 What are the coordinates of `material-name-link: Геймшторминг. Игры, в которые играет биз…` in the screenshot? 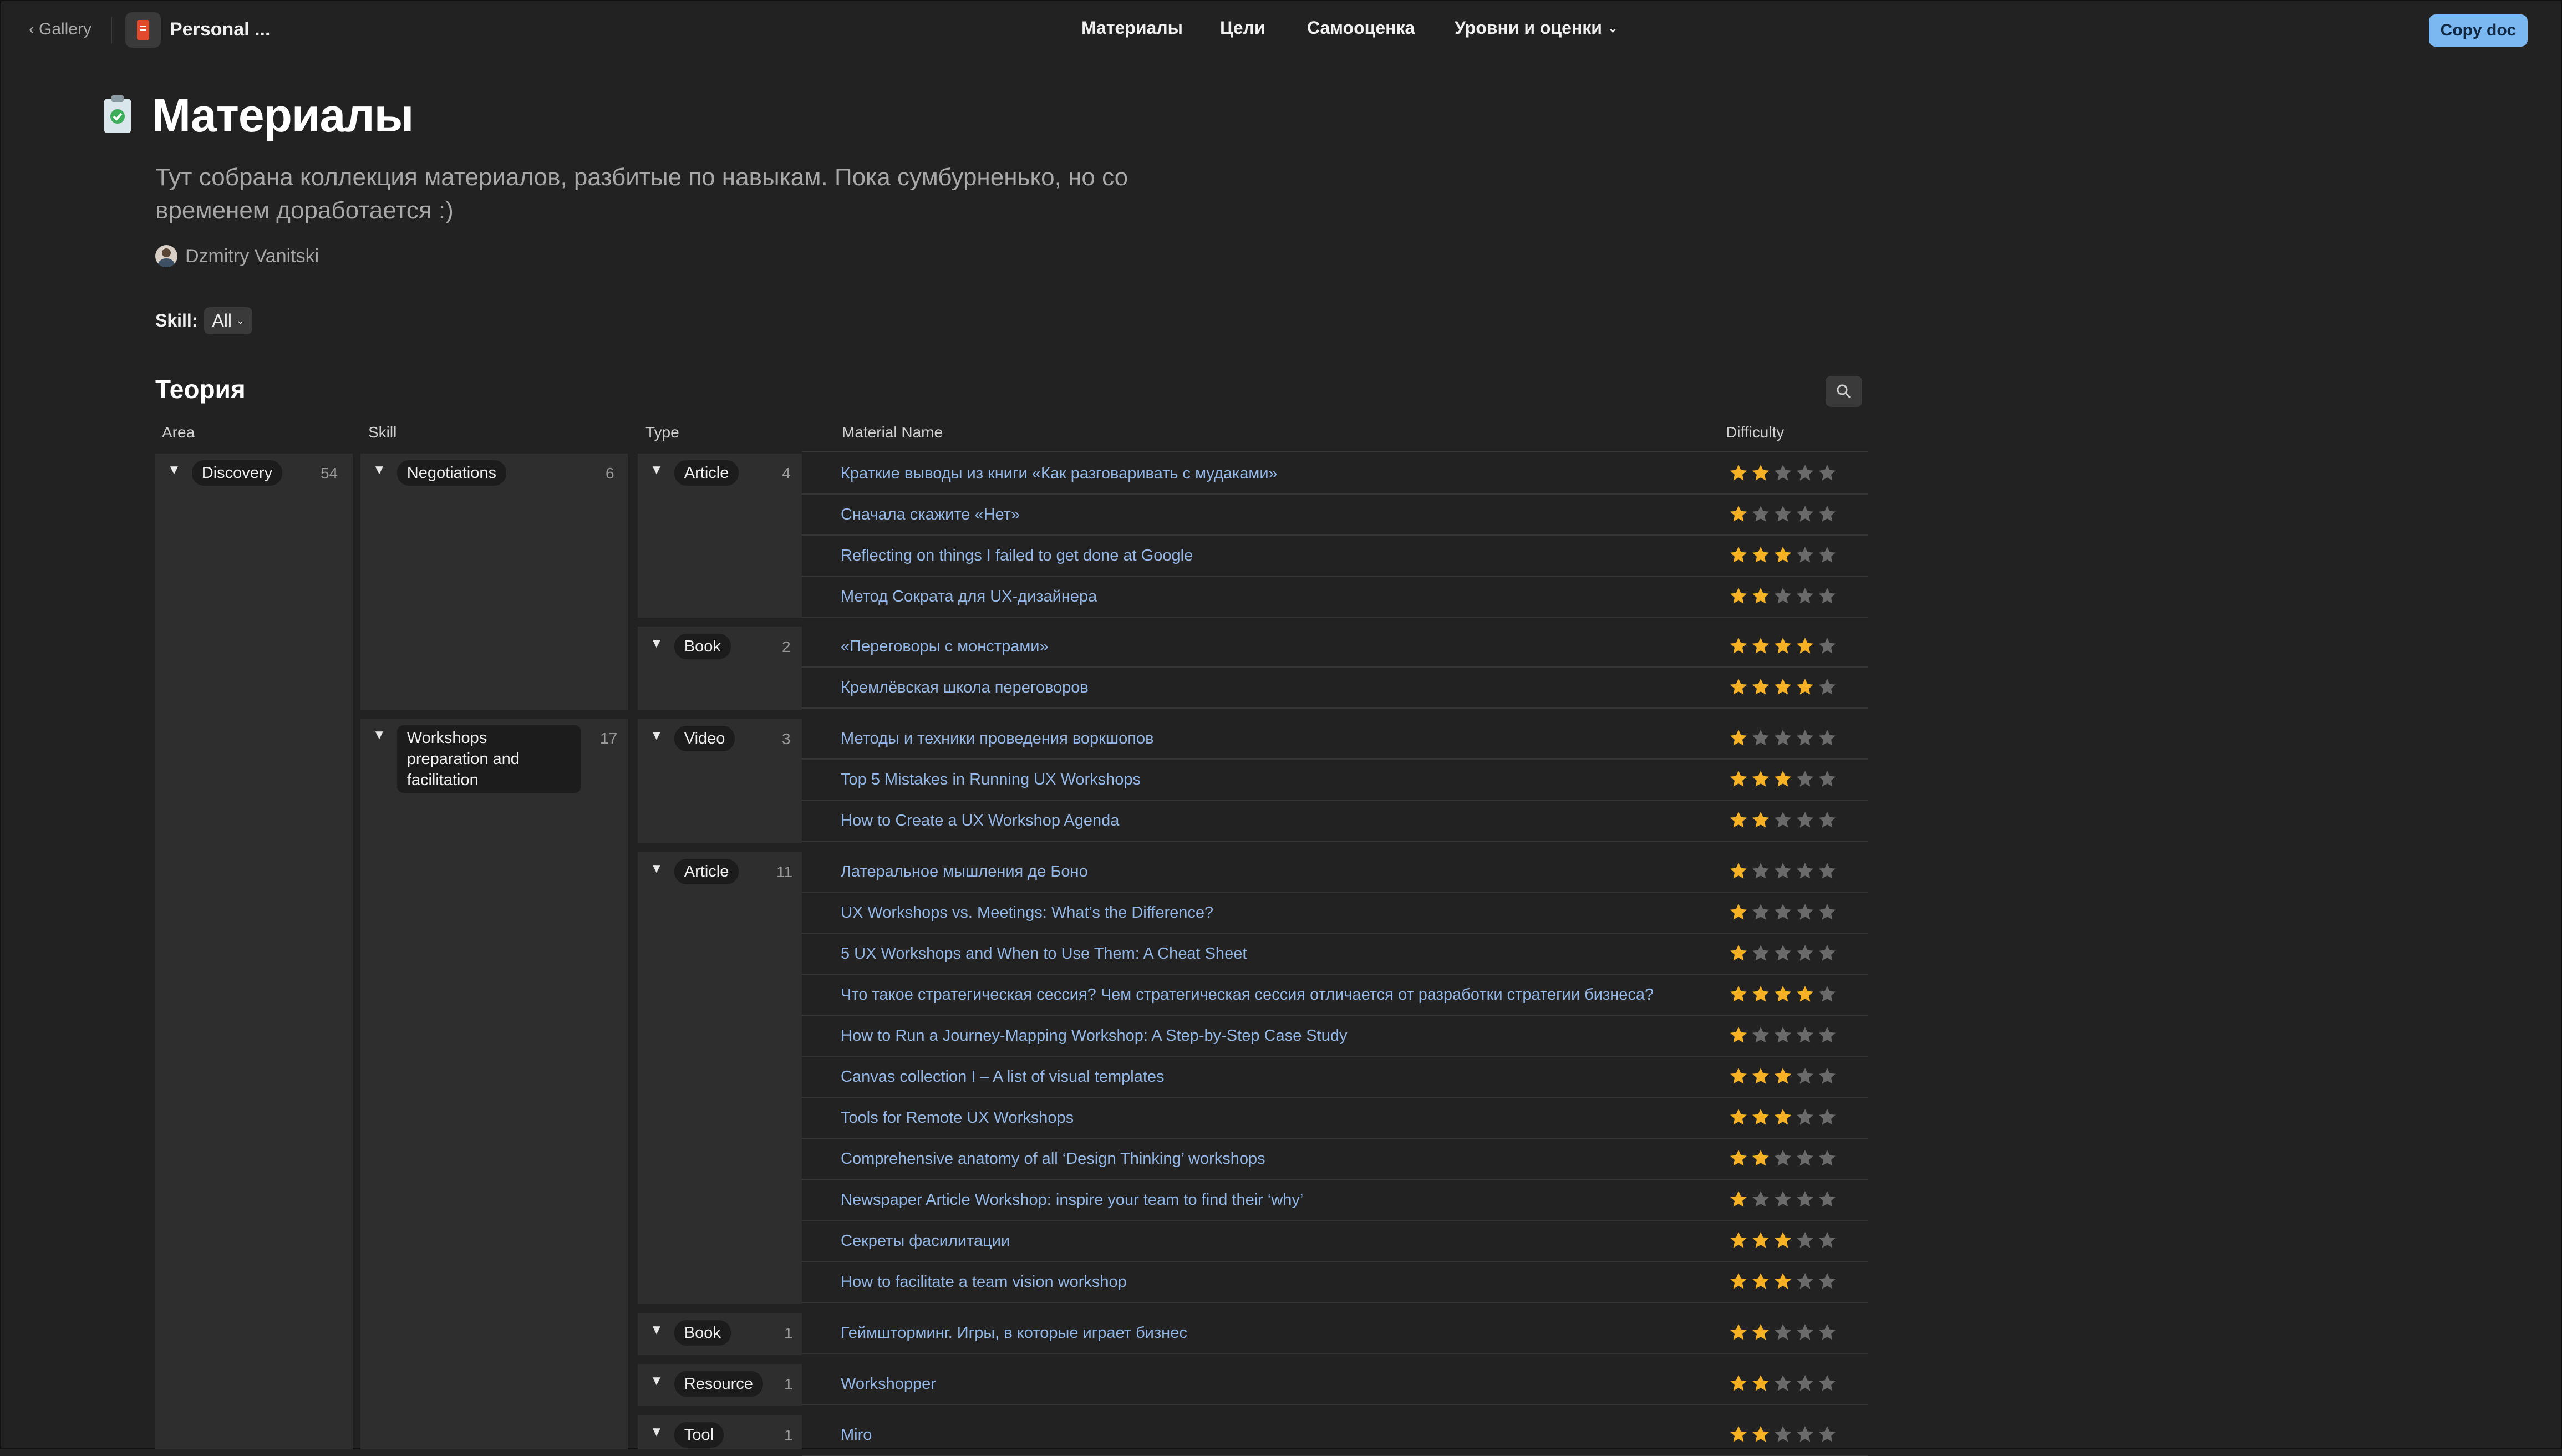 It's located at (1014, 1333).